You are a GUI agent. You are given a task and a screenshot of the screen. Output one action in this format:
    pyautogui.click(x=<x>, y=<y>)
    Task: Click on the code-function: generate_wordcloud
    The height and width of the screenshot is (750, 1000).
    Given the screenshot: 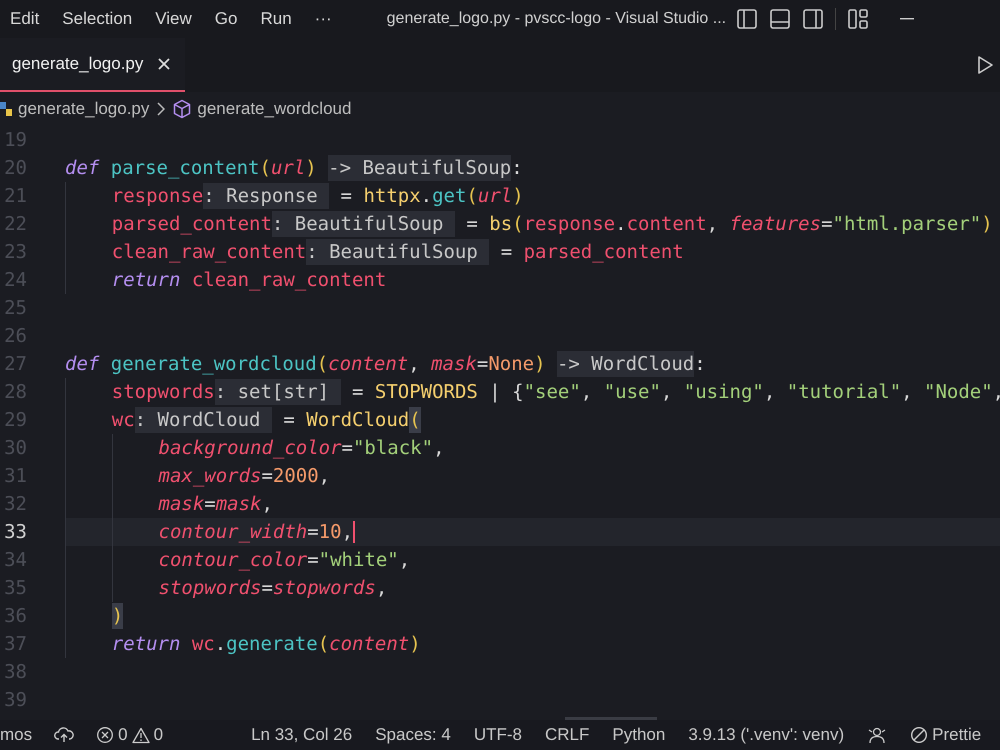 What is the action you would take?
    pyautogui.click(x=213, y=364)
    